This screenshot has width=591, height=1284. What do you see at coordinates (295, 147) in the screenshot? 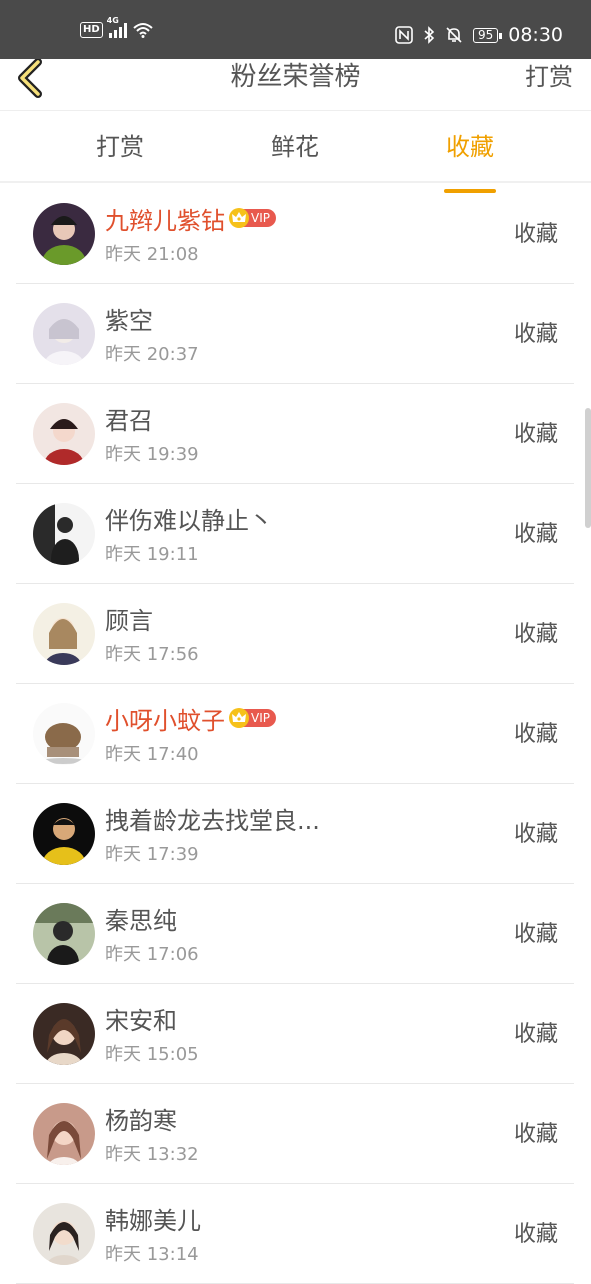
I see `tab-flowers: 鲜花` at bounding box center [295, 147].